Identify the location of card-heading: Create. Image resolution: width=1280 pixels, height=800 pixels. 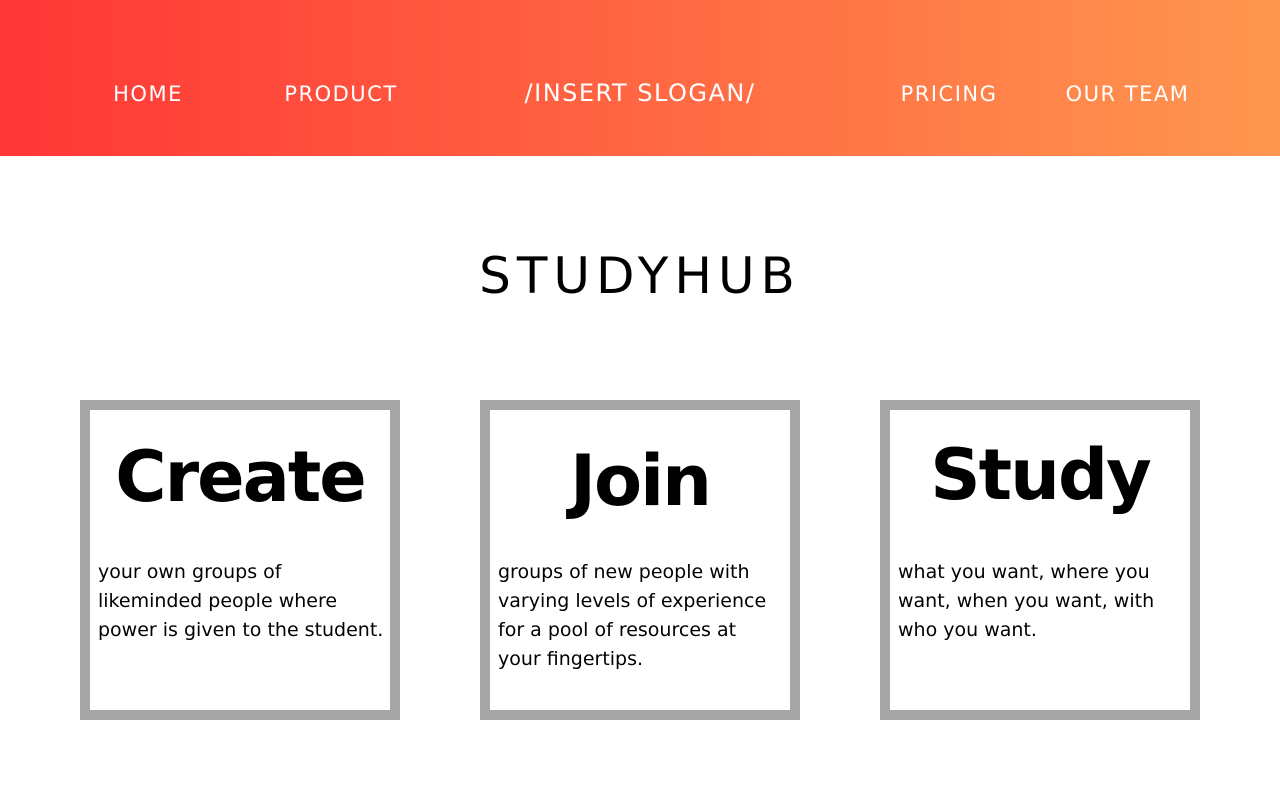
(241, 477).